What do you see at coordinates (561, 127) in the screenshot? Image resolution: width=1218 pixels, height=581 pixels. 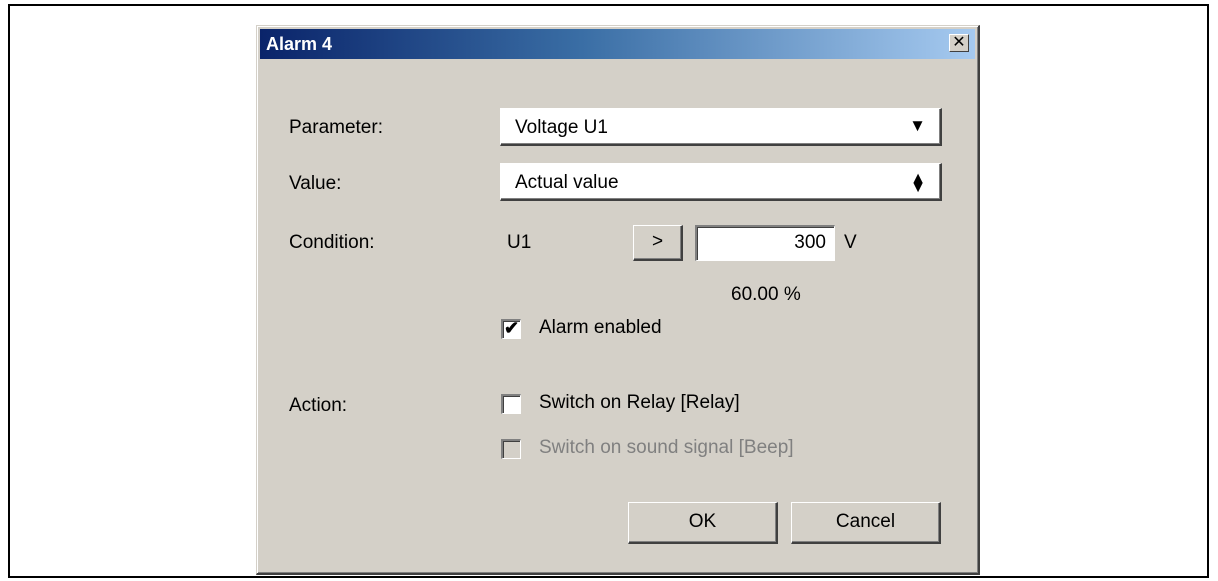 I see `parameter-value: Voltage U1` at bounding box center [561, 127].